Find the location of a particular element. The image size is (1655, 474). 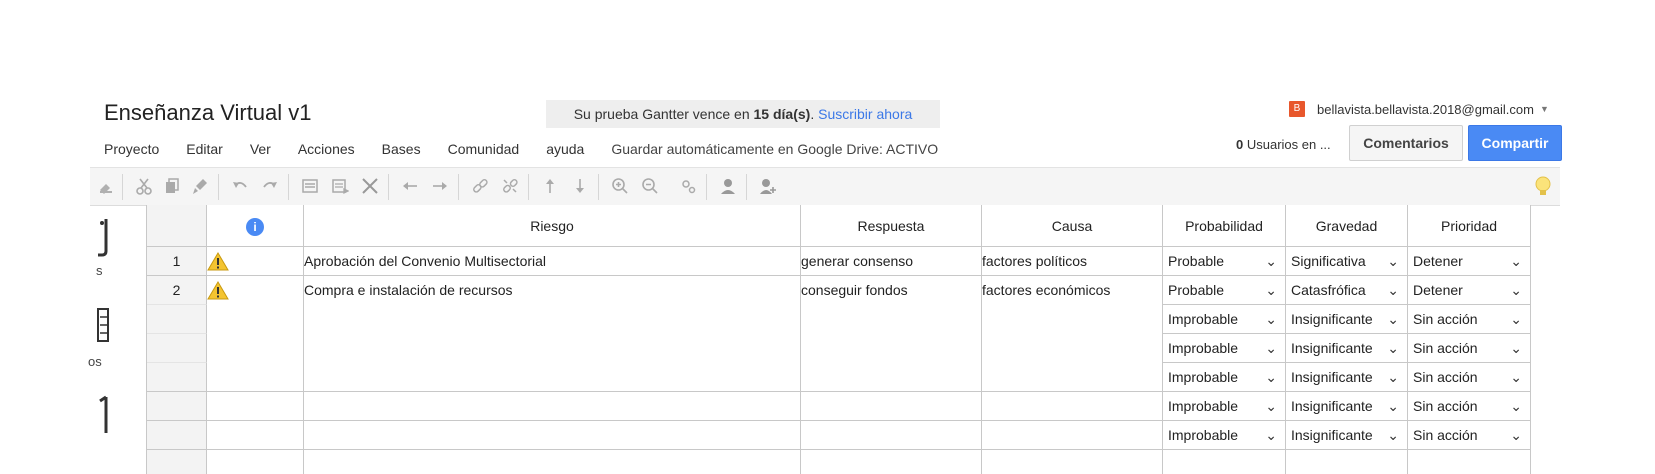

menu-acciones: Acciones is located at coordinates (326, 152).